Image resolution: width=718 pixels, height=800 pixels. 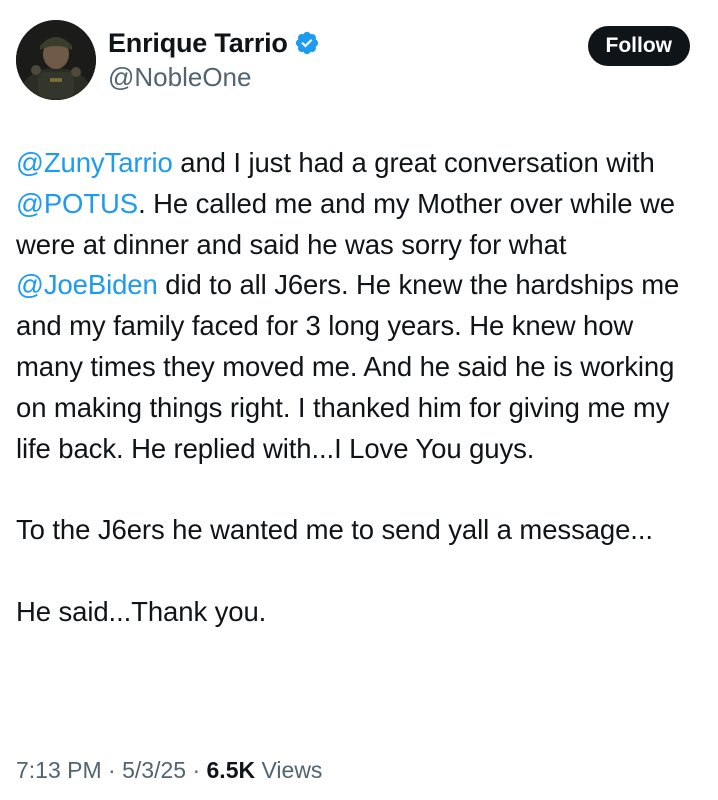 I want to click on verified-badge-icon, so click(x=307, y=43).